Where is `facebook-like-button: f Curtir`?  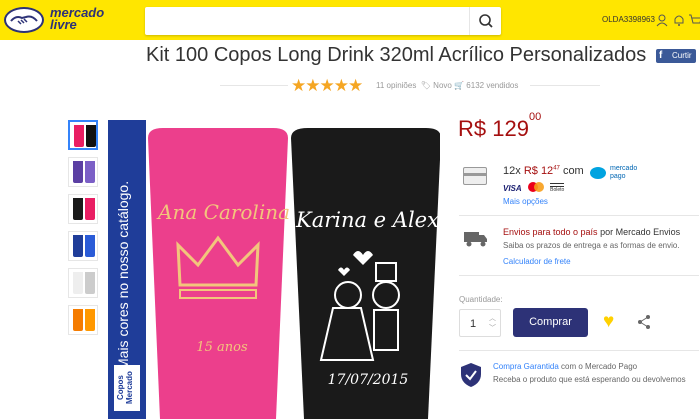 facebook-like-button: f Curtir is located at coordinates (676, 56).